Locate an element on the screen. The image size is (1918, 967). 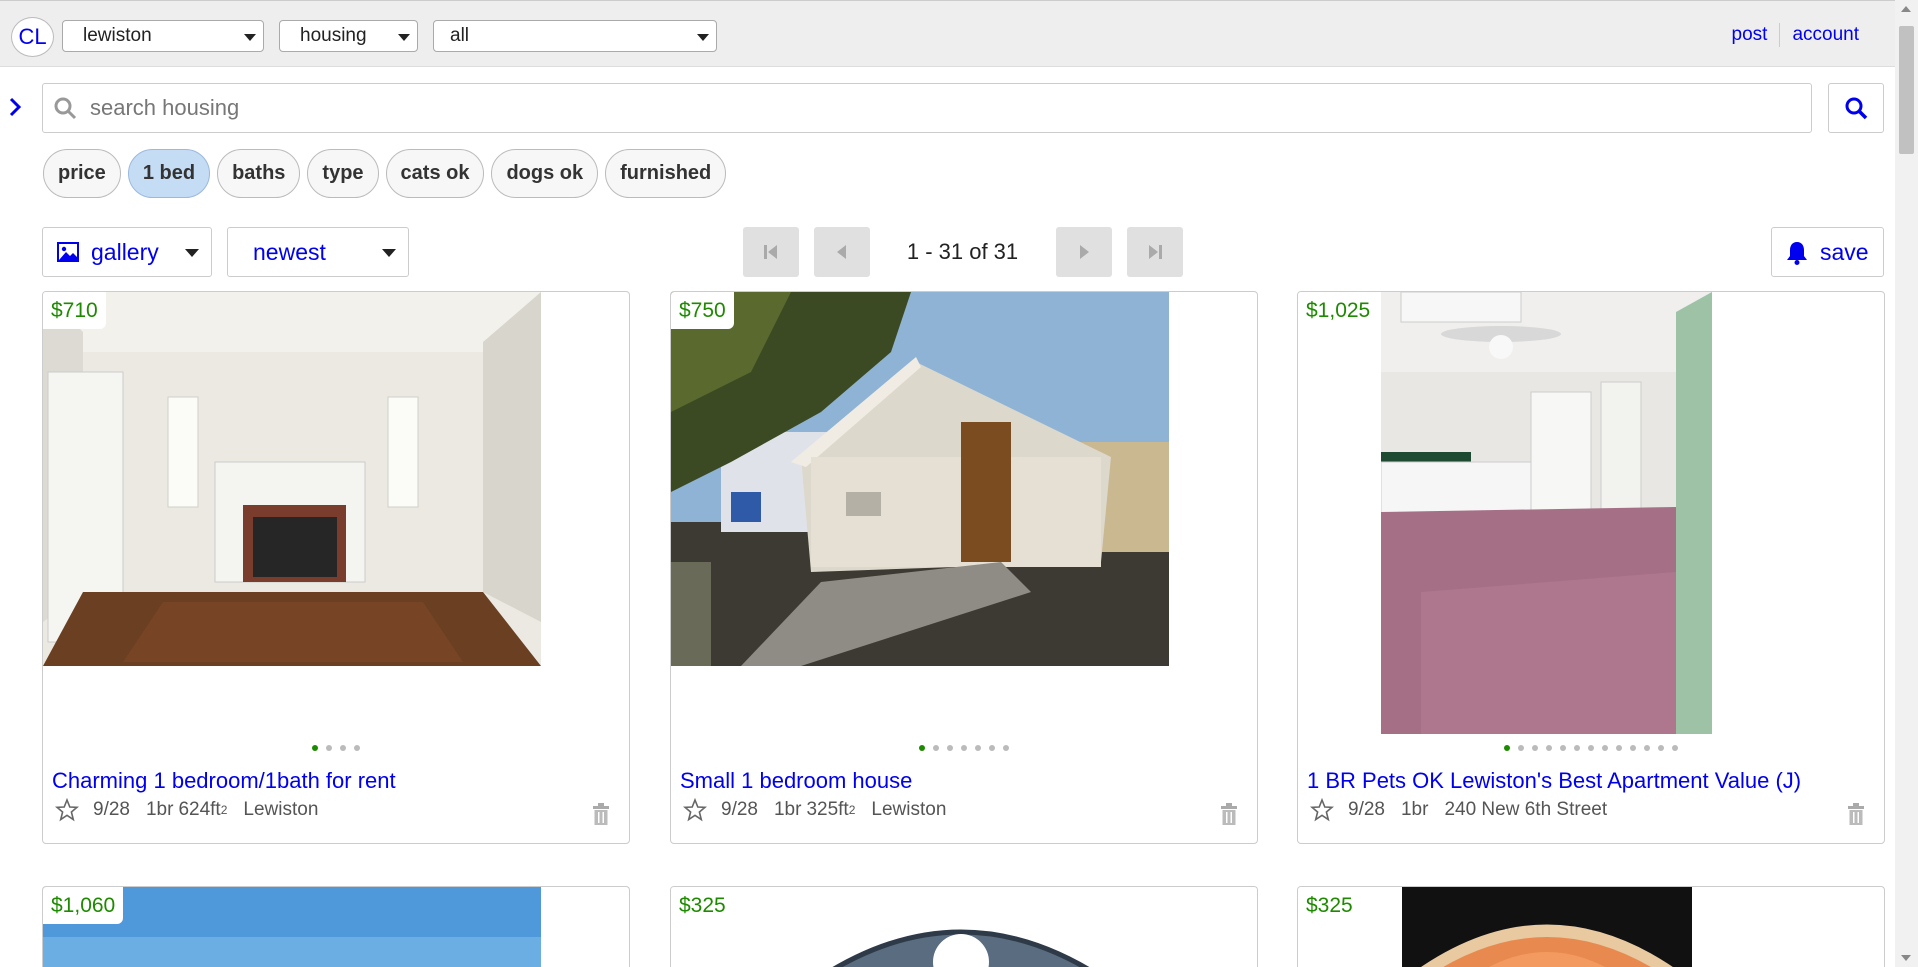
filter-cats-ok: cats ok is located at coordinates (435, 173).